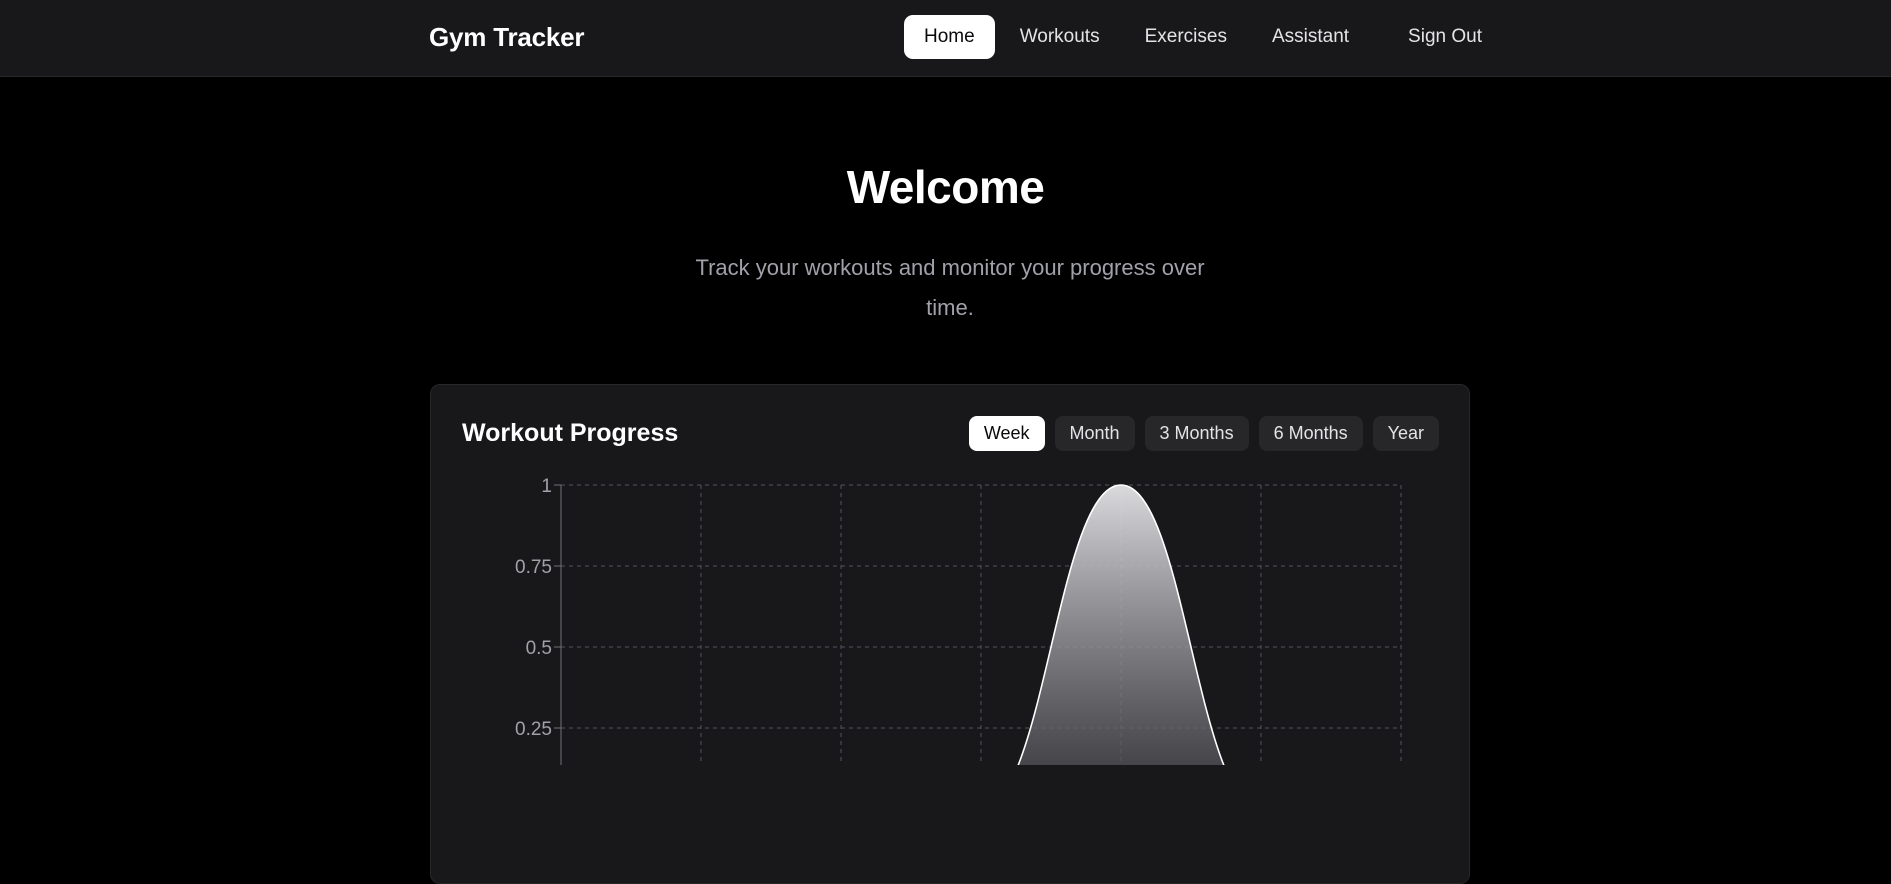 The image size is (1891, 884). What do you see at coordinates (533, 567) in the screenshot?
I see `y-tick-label: 0.75` at bounding box center [533, 567].